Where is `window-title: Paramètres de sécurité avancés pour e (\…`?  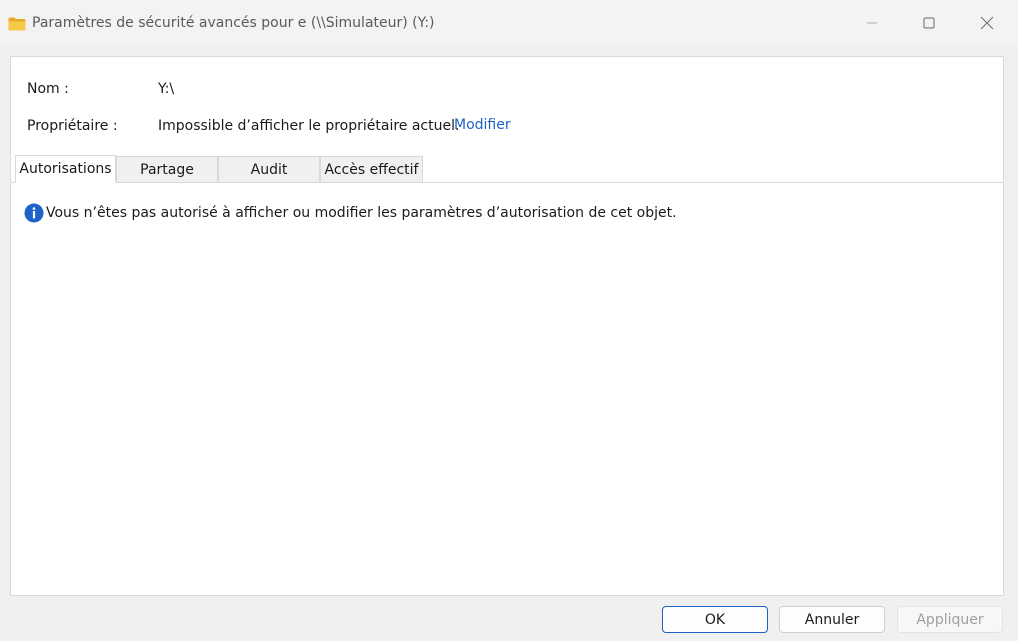
window-title: Paramètres de sécurité avancés pour e (\… is located at coordinates (233, 23).